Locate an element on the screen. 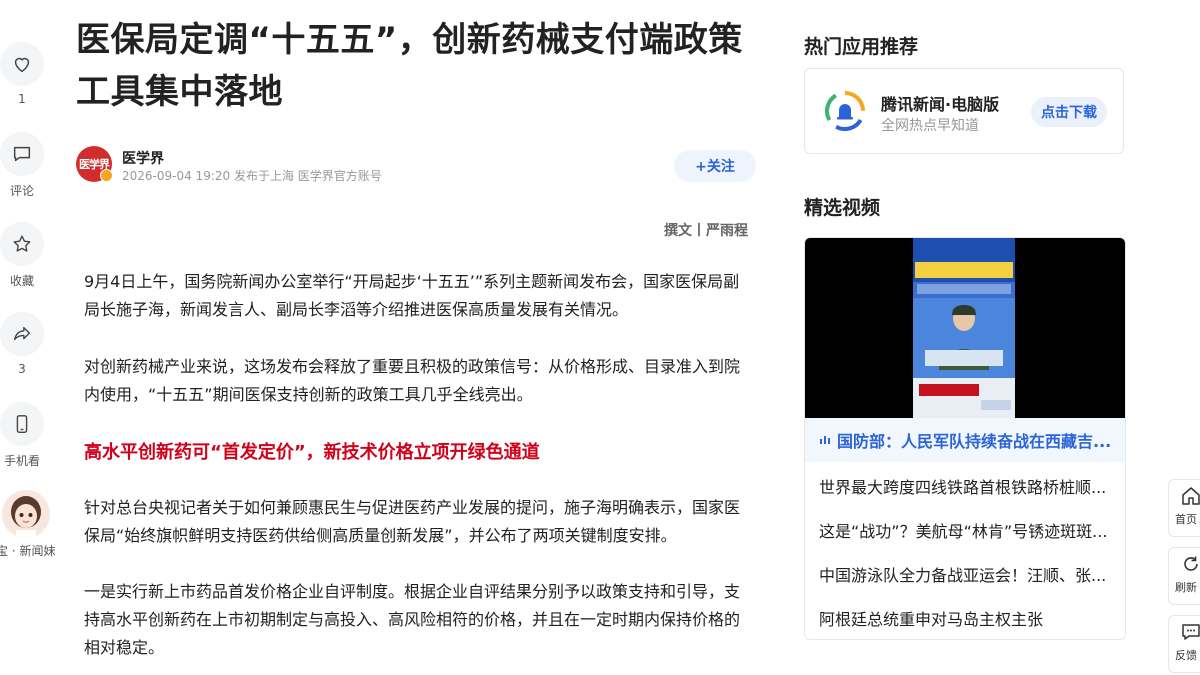 The image size is (1200, 675). comment-label: 评论 is located at coordinates (21, 191).